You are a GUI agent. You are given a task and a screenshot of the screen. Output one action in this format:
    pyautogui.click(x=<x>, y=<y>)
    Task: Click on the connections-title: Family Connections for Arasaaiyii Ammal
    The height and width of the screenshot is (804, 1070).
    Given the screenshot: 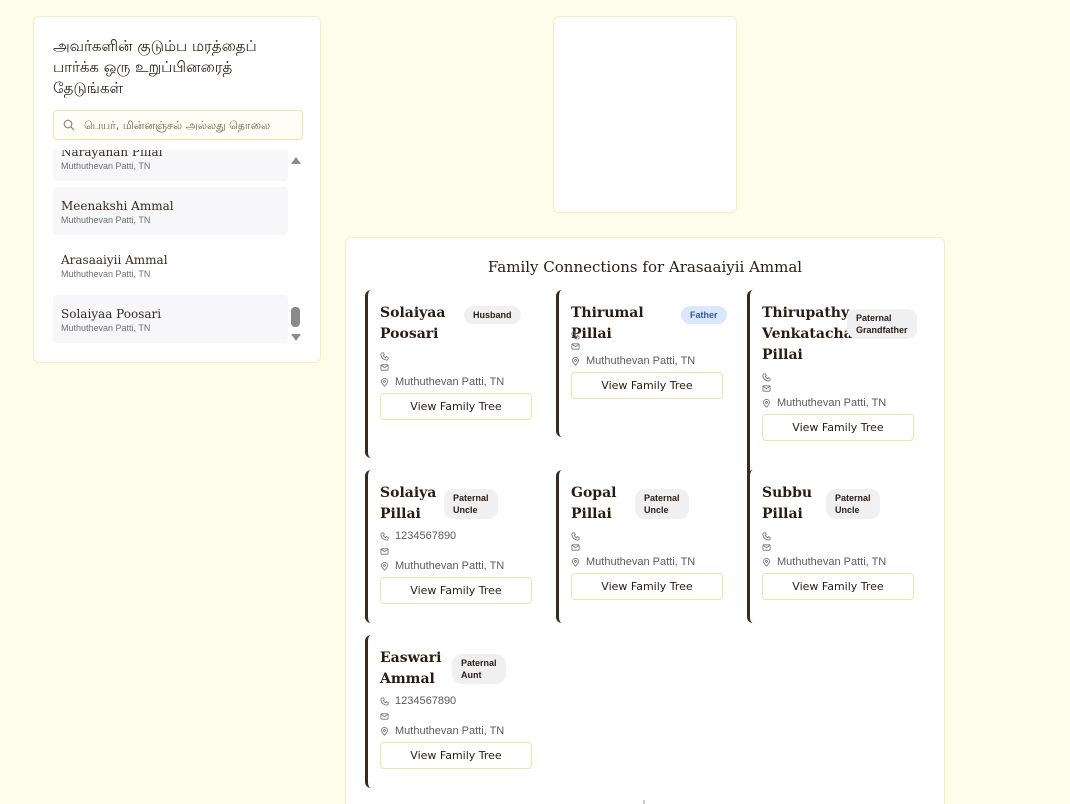 What is the action you would take?
    pyautogui.click(x=645, y=267)
    